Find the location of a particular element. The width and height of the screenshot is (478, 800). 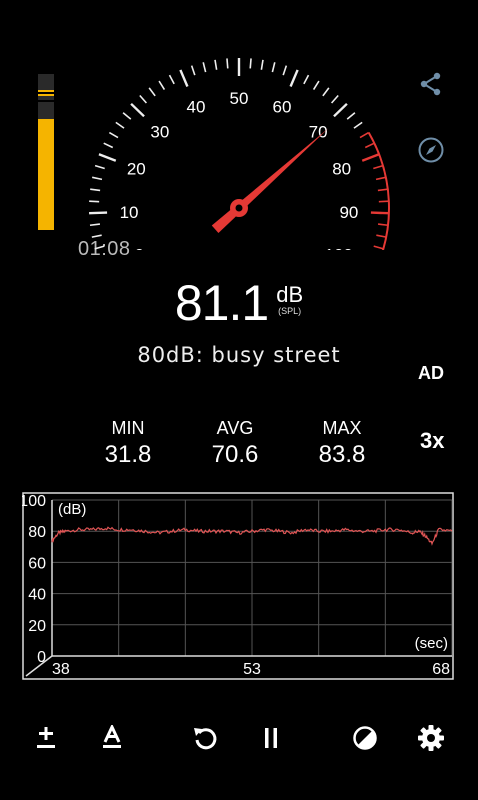

gauge-label: 30 is located at coordinates (159, 132).